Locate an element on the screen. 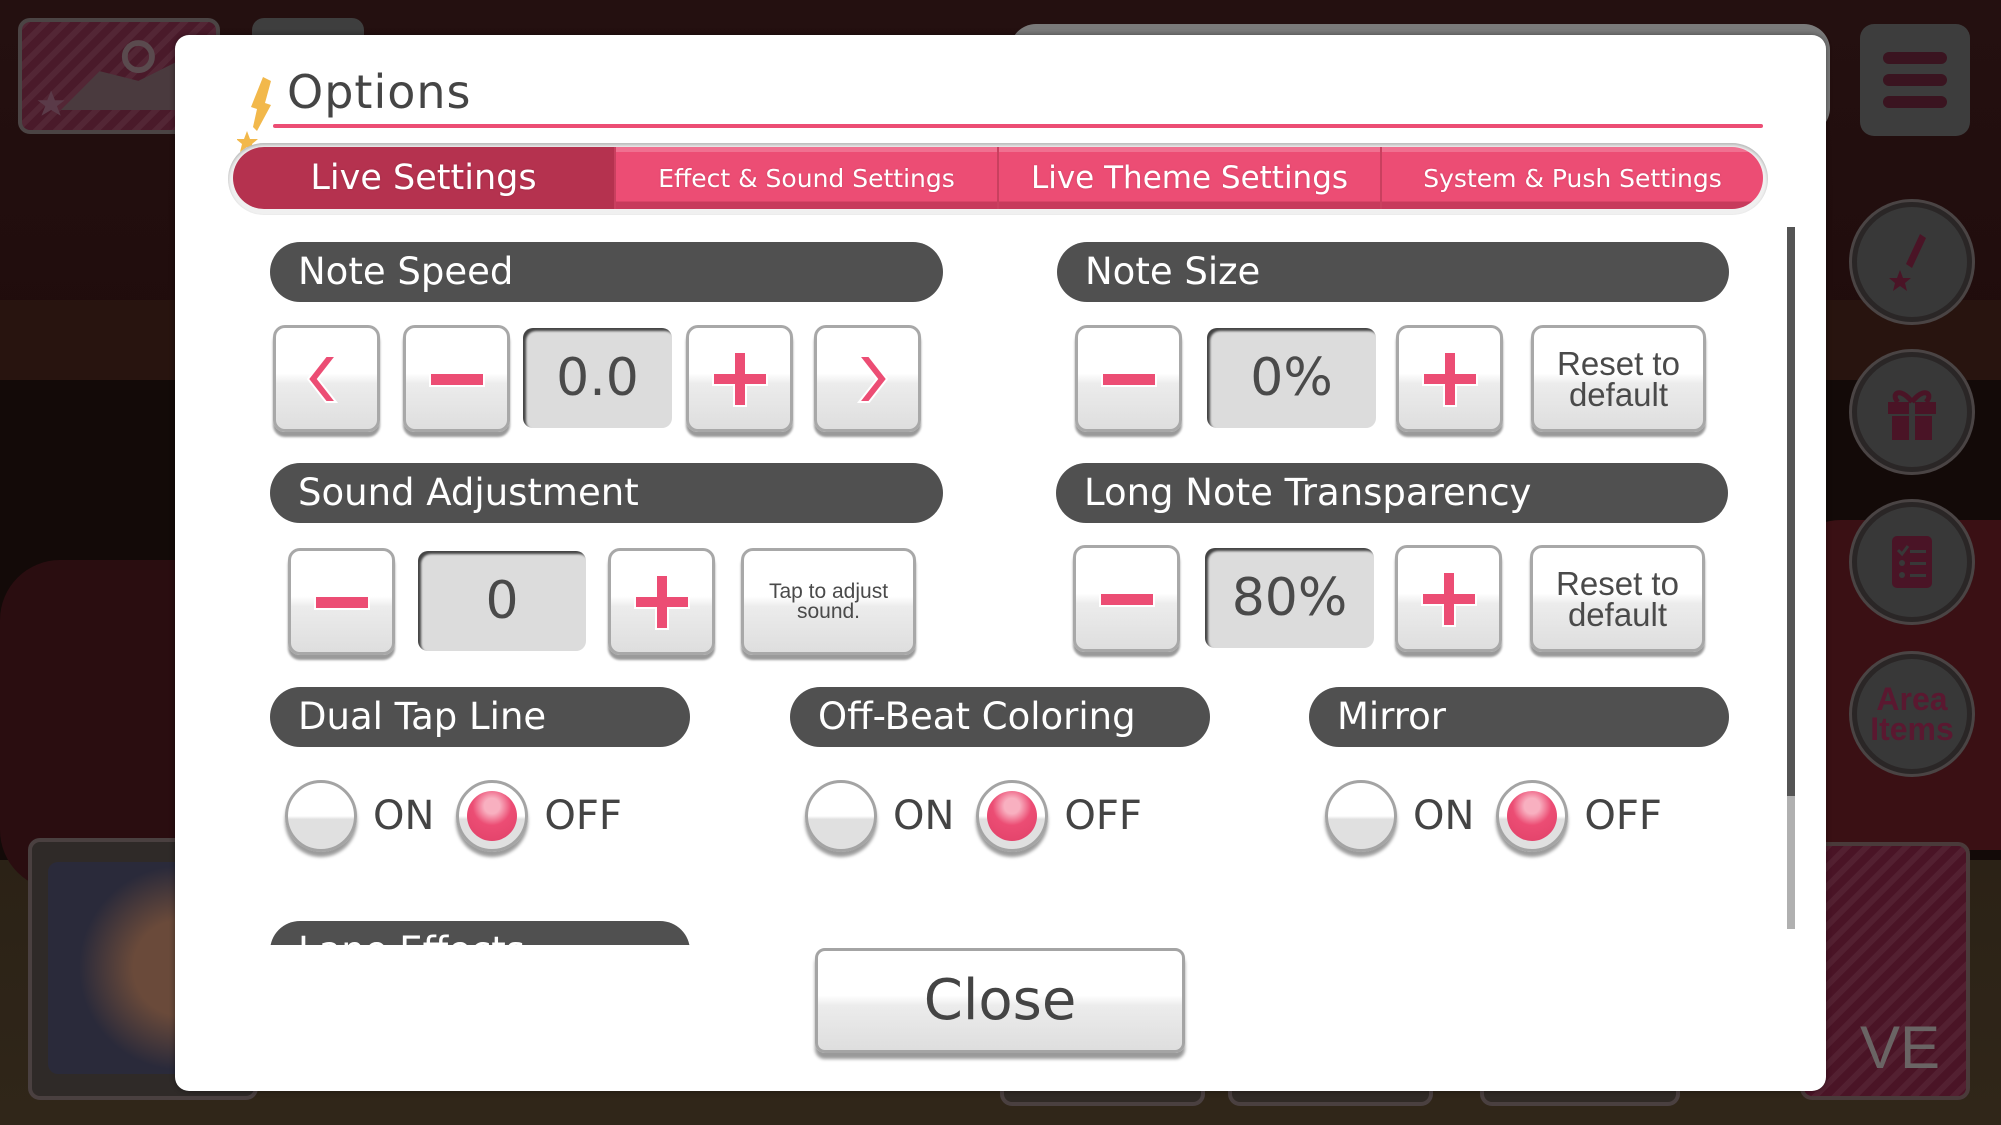 The width and height of the screenshot is (2001, 1125). note-size-header: Note Size is located at coordinates (1393, 272).